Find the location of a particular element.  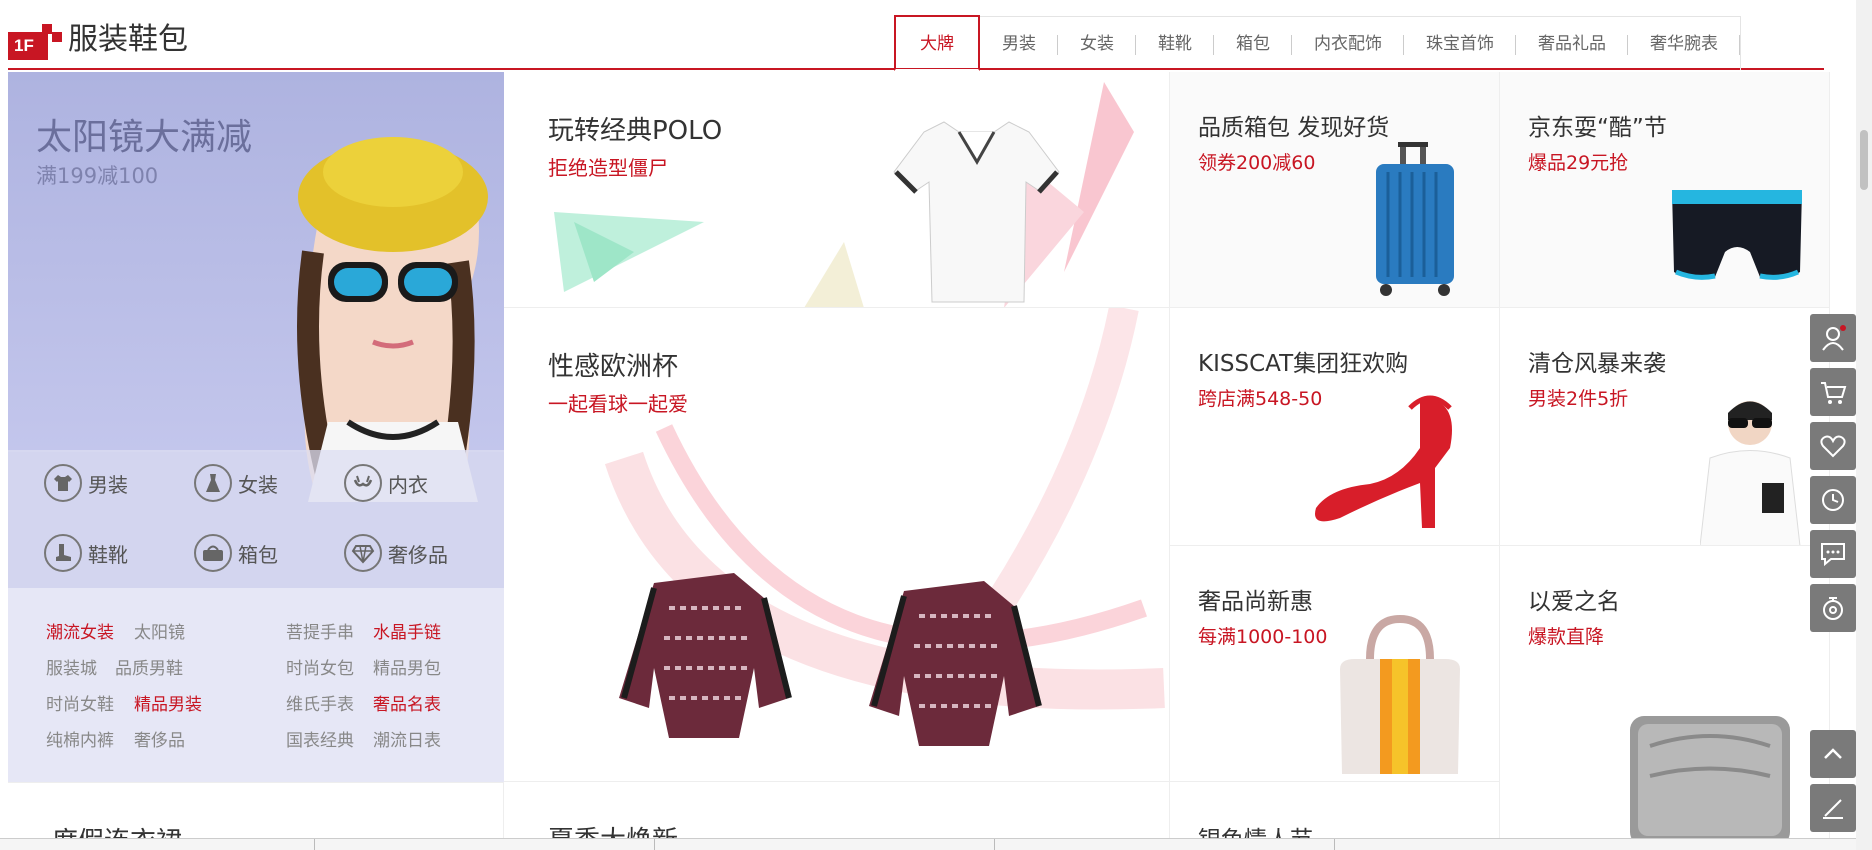

tshirt-icon is located at coordinates (63, 483).